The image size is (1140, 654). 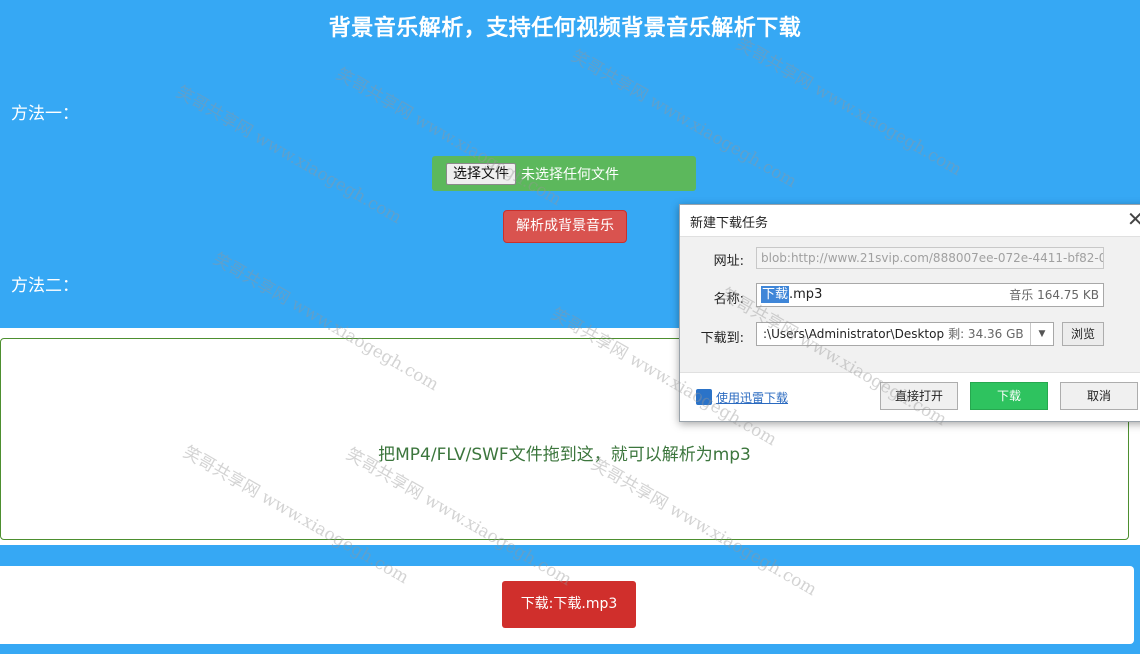 I want to click on path-label: 下载到:, so click(x=722, y=338).